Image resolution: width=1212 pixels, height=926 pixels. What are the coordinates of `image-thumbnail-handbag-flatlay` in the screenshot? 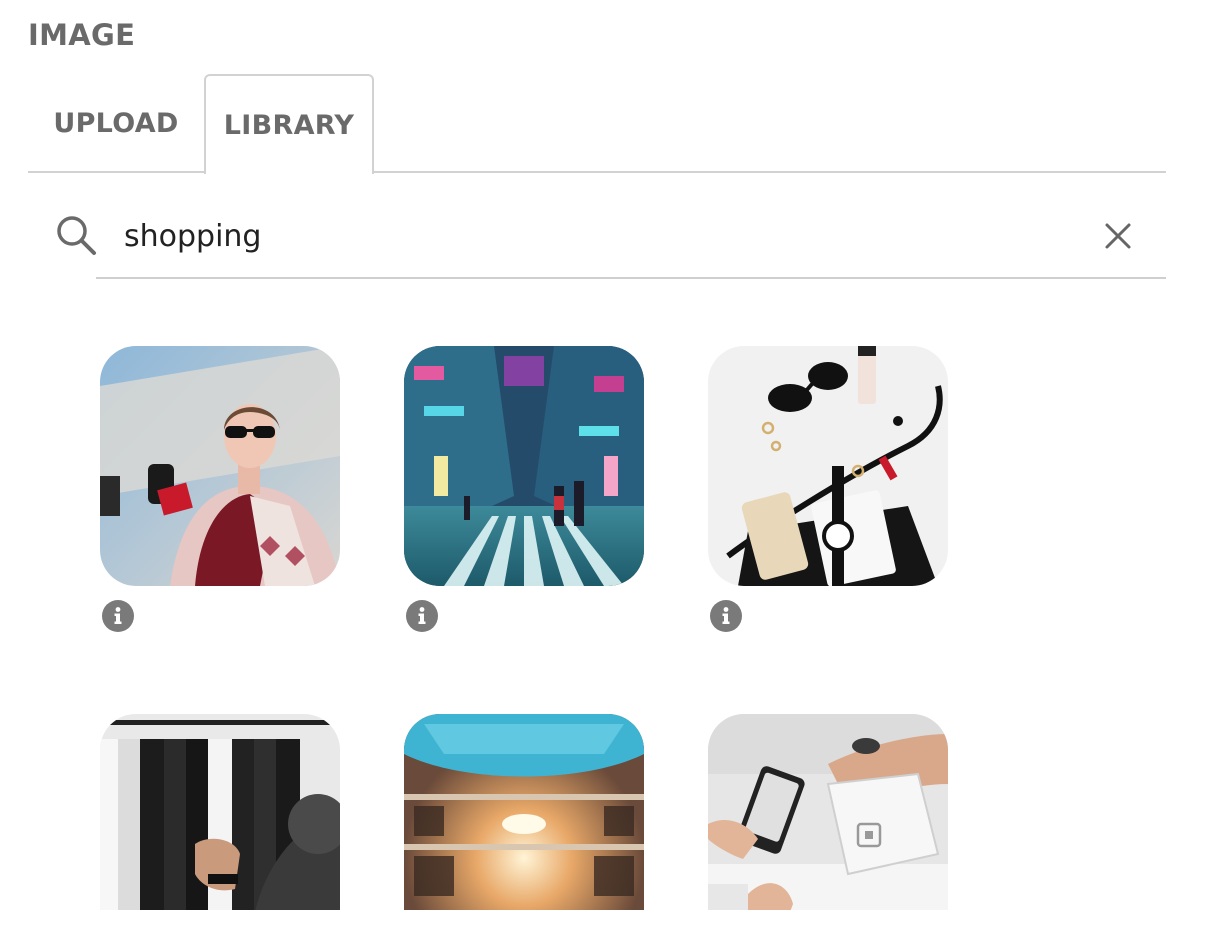 It's located at (828, 466).